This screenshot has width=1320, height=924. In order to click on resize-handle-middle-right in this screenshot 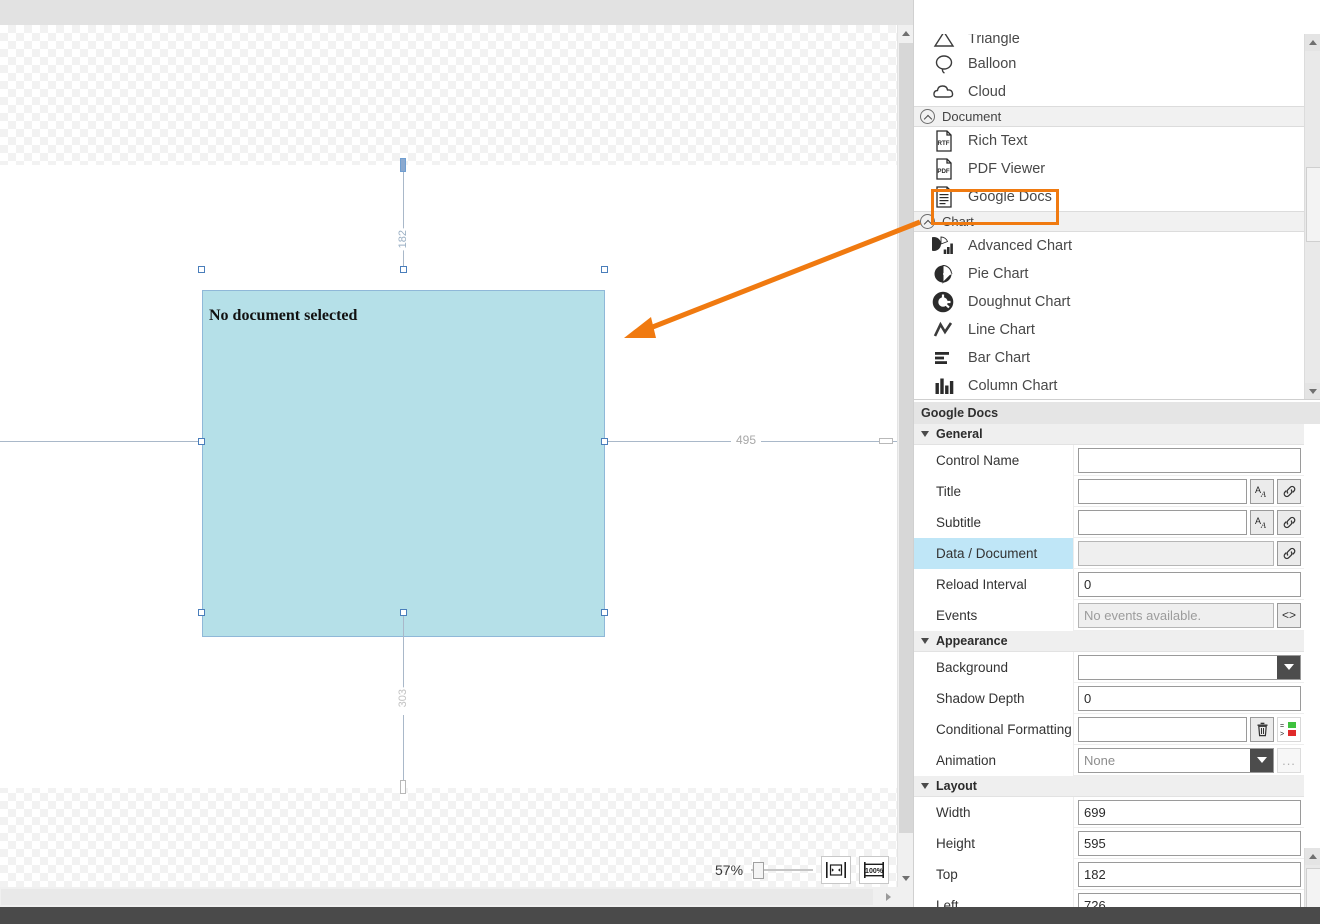, I will do `click(604, 441)`.